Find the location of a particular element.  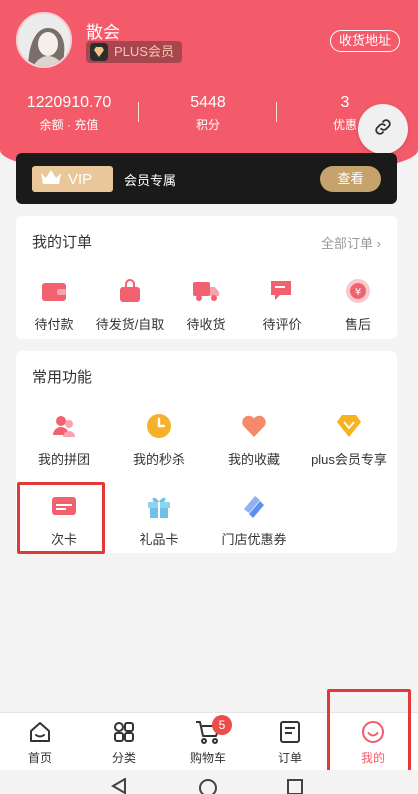

cart-count-badge: 5 is located at coordinates (222, 725).